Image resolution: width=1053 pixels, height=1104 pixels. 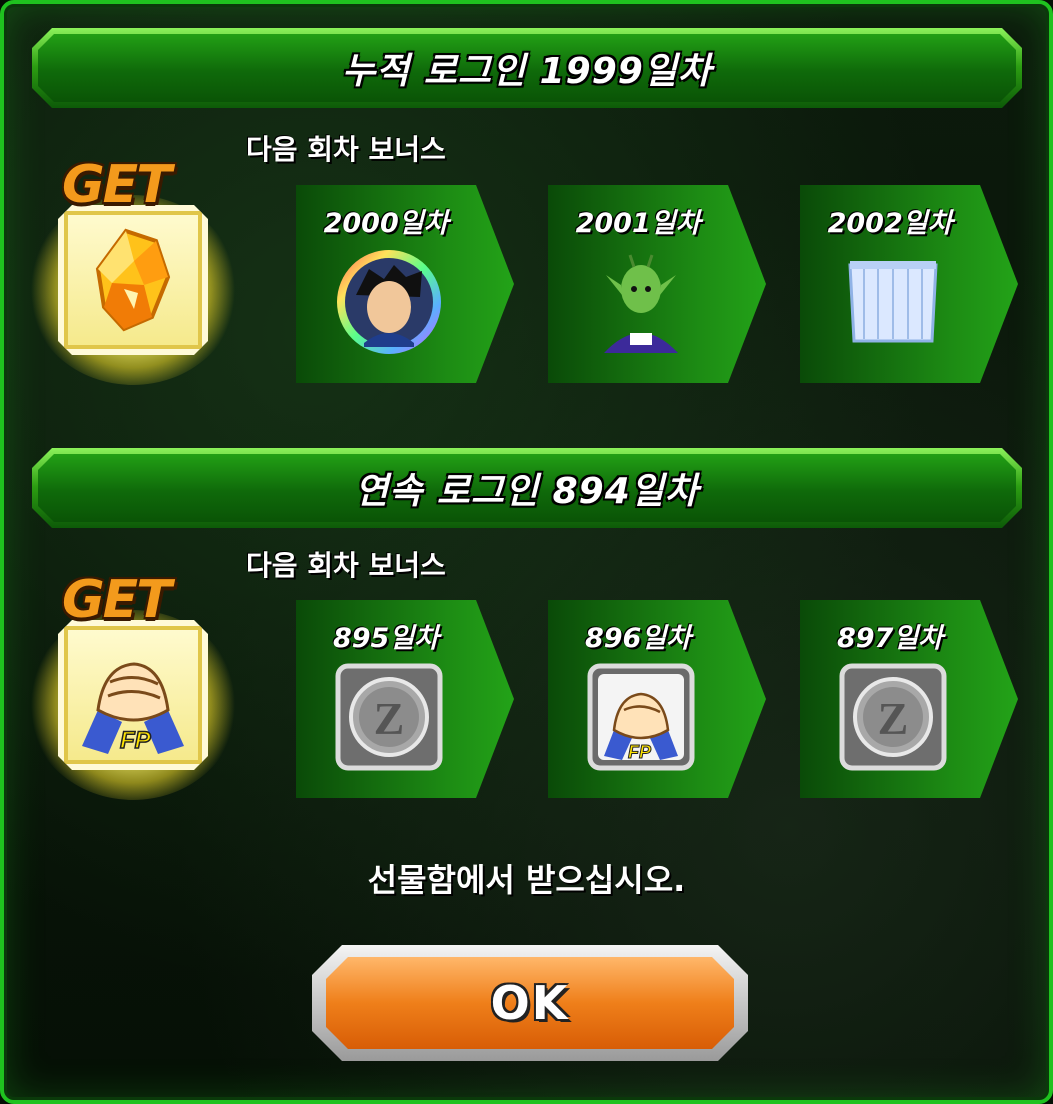 I want to click on orange-crystal-icon, so click(x=133, y=280).